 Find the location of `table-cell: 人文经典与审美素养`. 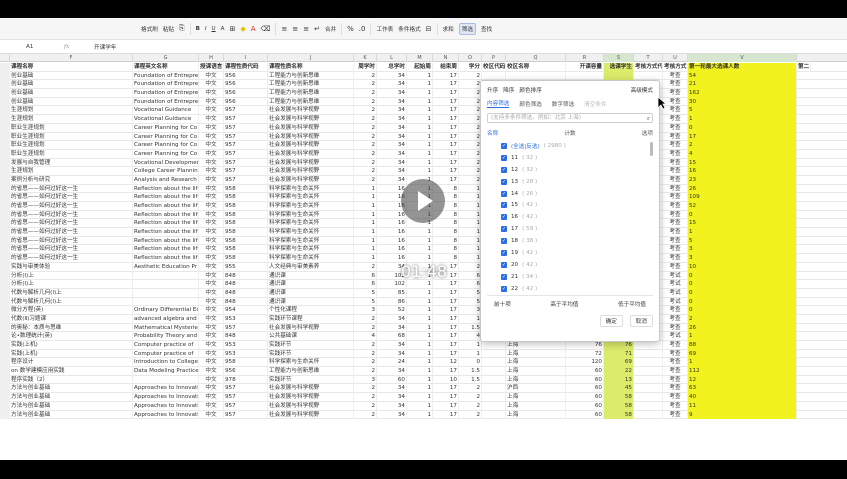

table-cell: 人文经典与审美素养 is located at coordinates (311, 267).